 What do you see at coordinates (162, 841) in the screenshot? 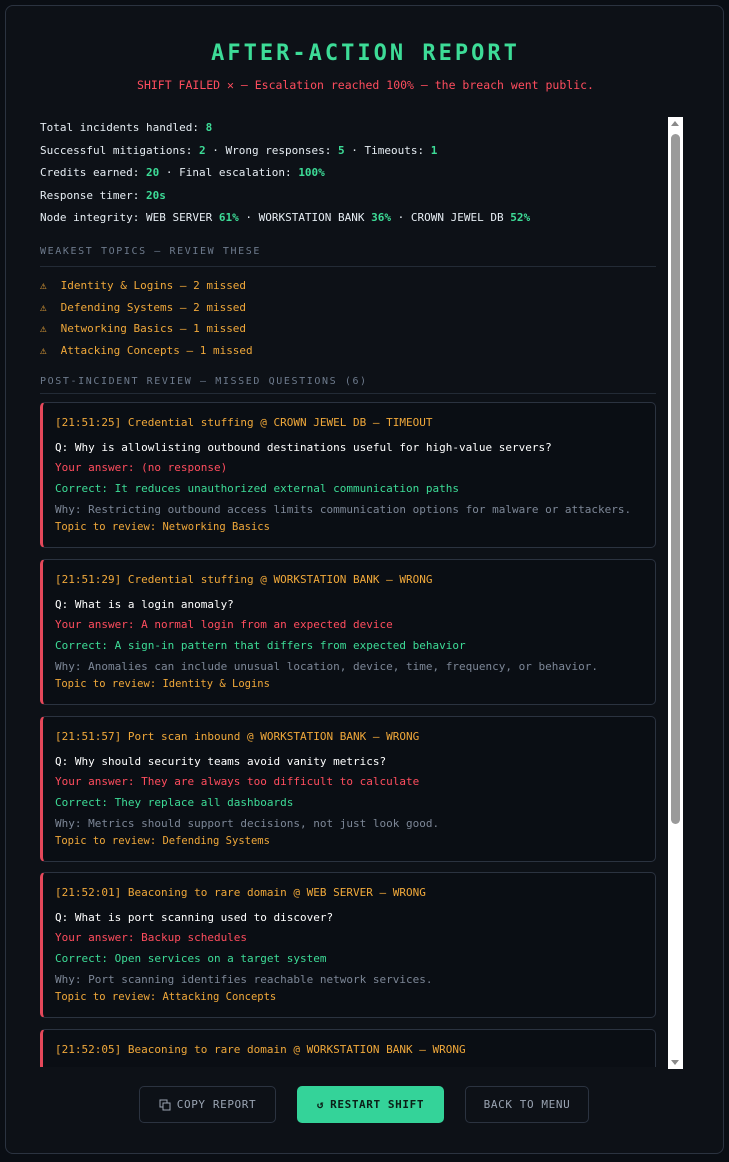
I see `topic-to-review: Topic to review: Defending Systems` at bounding box center [162, 841].